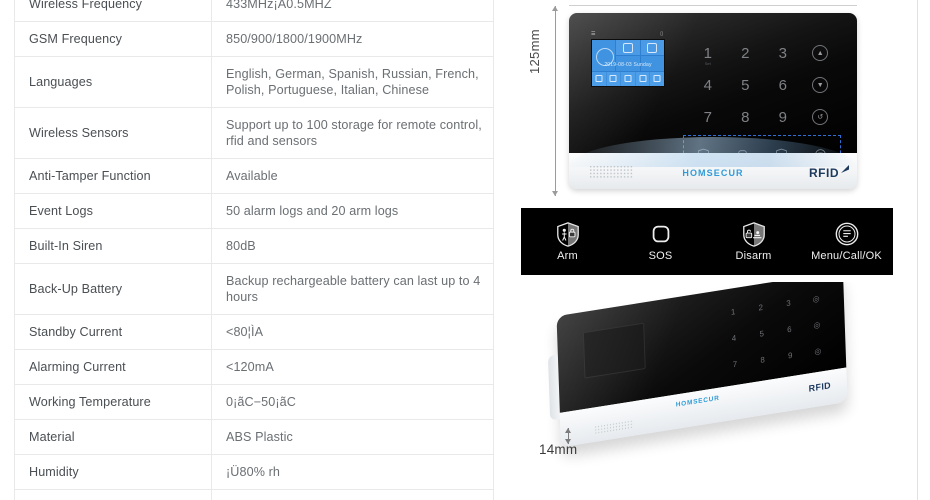  Describe the element at coordinates (593, 34) in the screenshot. I see `signal-icon: ☰` at that location.